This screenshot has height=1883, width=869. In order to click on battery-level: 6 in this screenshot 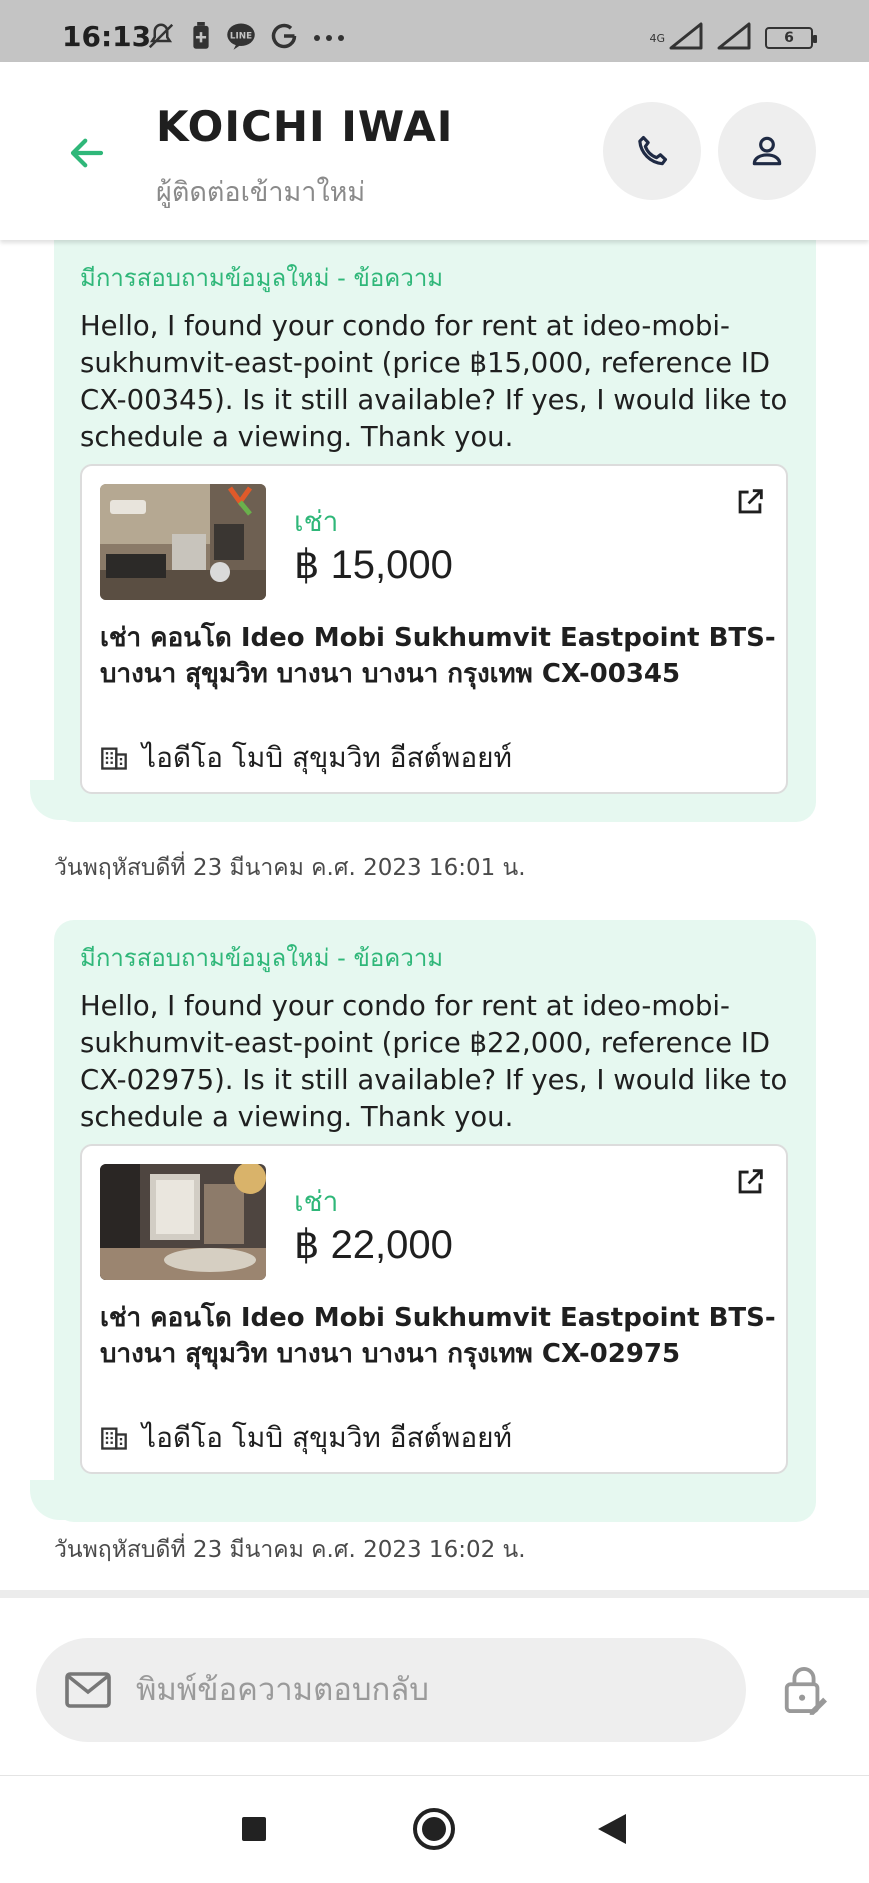, I will do `click(789, 38)`.